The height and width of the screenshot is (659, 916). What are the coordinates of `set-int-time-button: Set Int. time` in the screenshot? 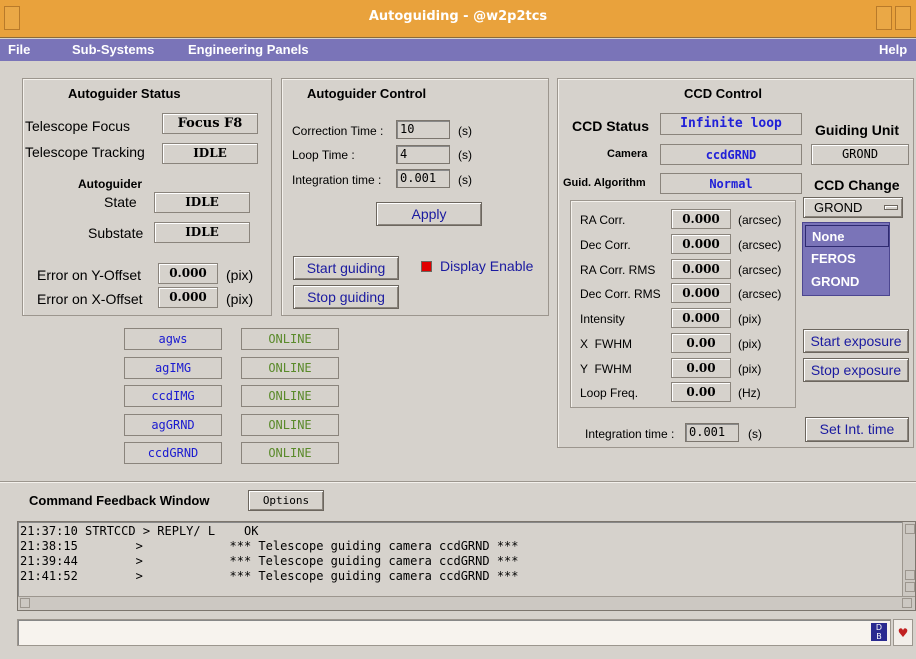 It's located at (857, 429).